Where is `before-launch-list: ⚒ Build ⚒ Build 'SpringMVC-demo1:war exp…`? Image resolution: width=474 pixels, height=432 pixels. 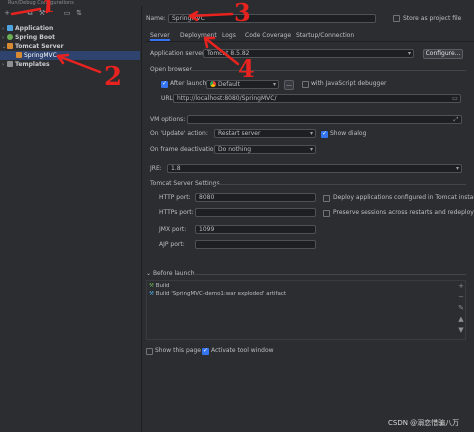
before-launch-list: ⚒ Build ⚒ Build 'SpringMVC-demo1:war exp… is located at coordinates (306, 310).